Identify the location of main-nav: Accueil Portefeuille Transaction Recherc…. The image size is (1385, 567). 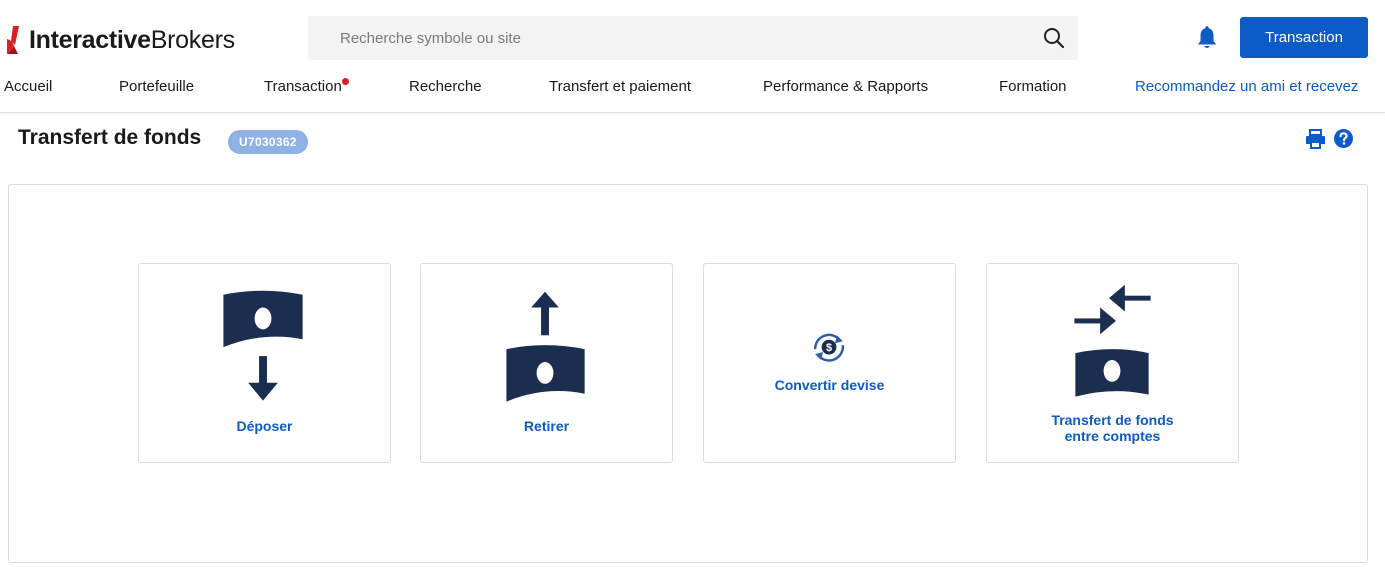
(692, 87).